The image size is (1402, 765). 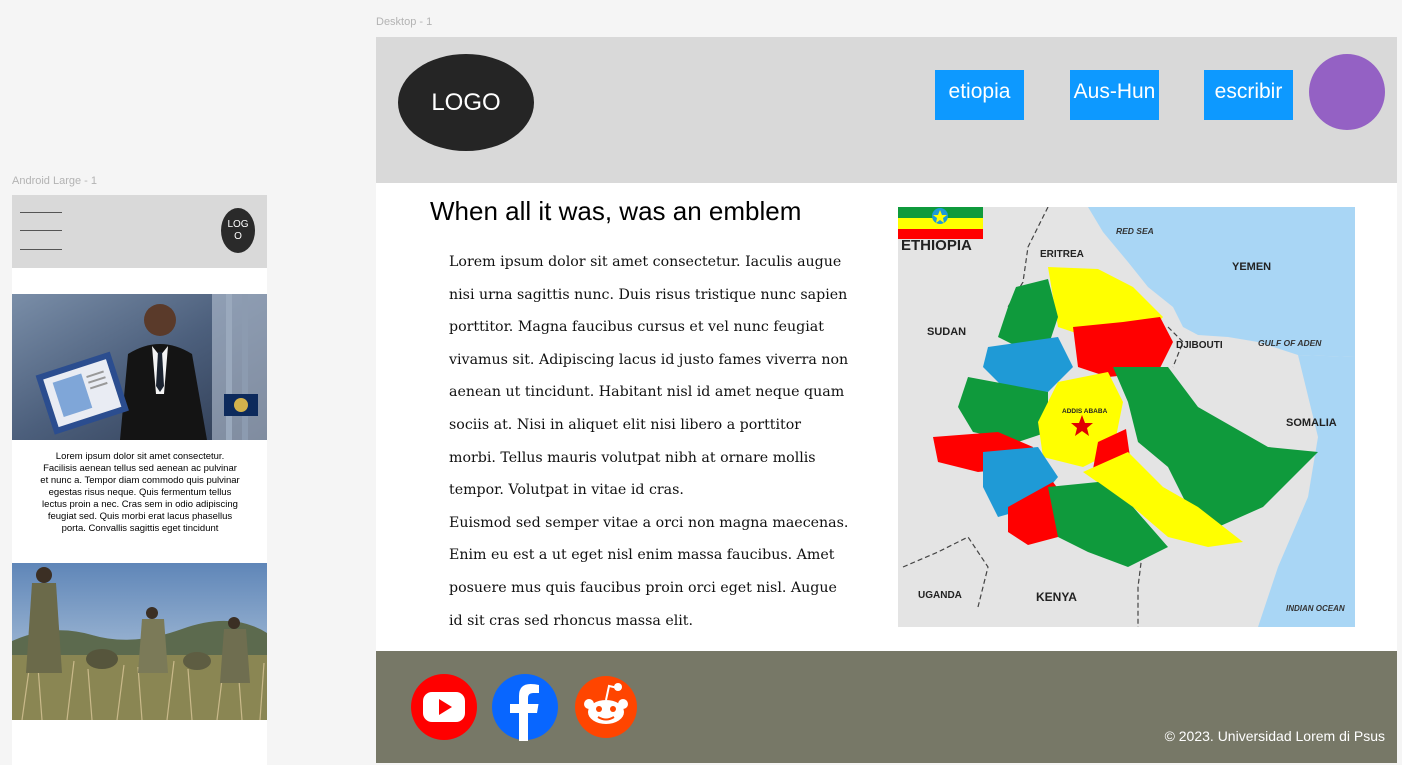 What do you see at coordinates (1056, 597) in the screenshot?
I see `map-label-kenya: KENYA` at bounding box center [1056, 597].